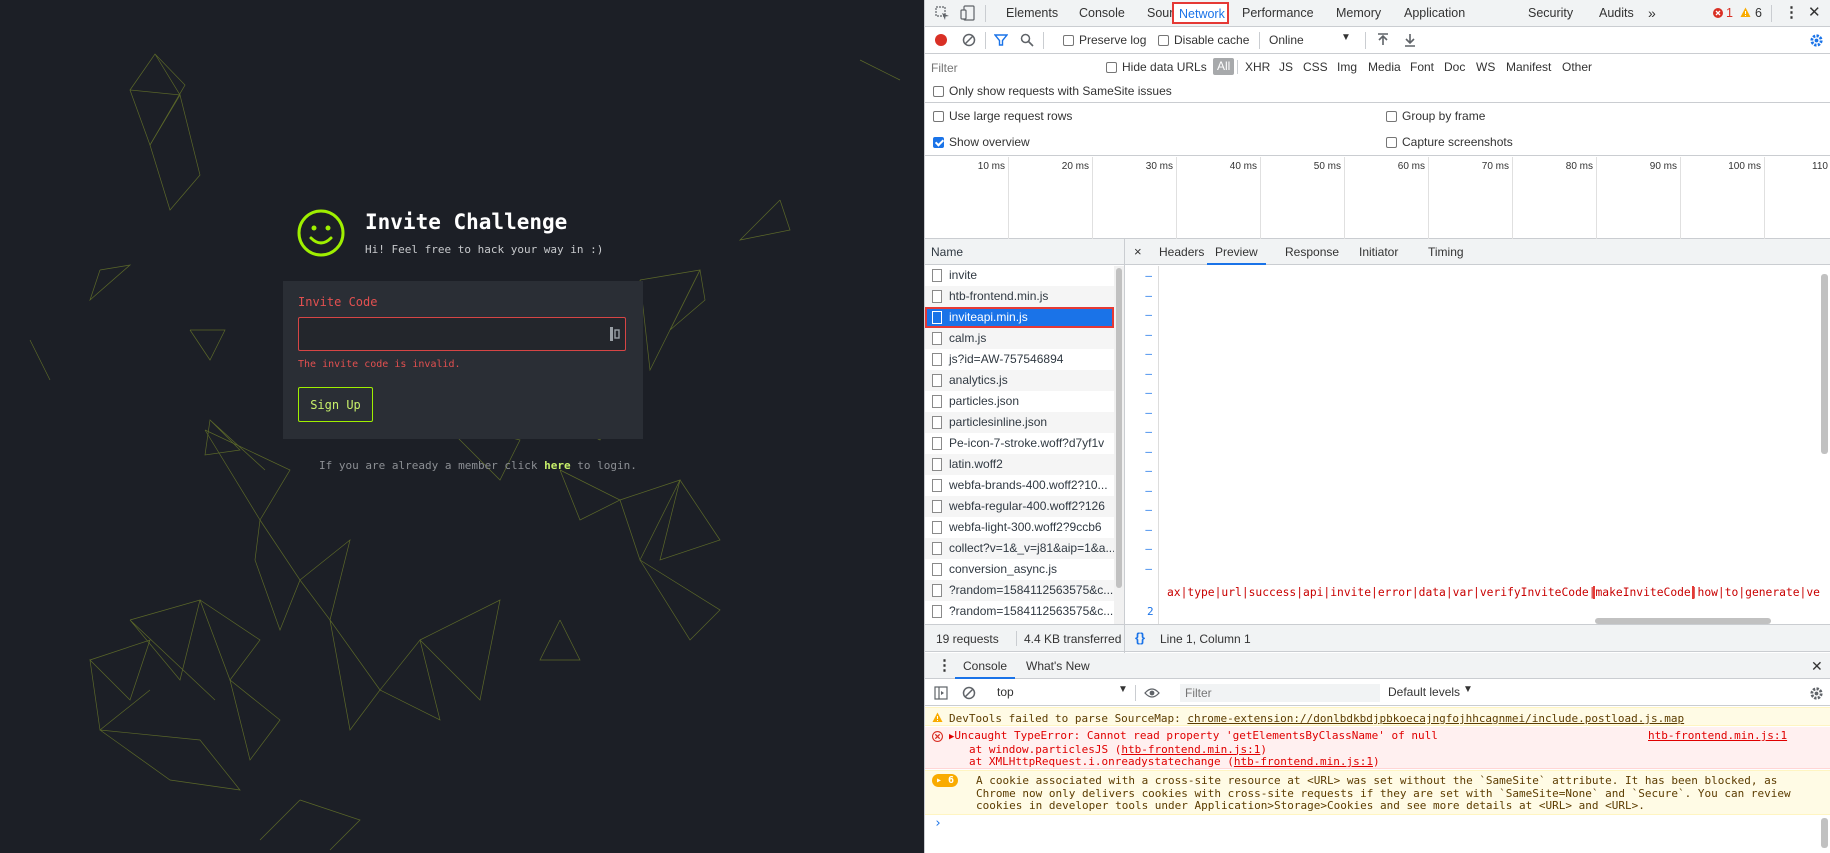 The image size is (1830, 853). I want to click on request-row: js?id=AW-757546894, so click(1019, 359).